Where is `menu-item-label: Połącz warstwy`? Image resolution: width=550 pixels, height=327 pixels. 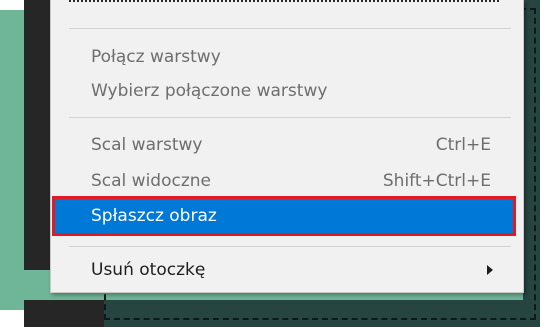
menu-item-label: Połącz warstwy is located at coordinates (156, 57).